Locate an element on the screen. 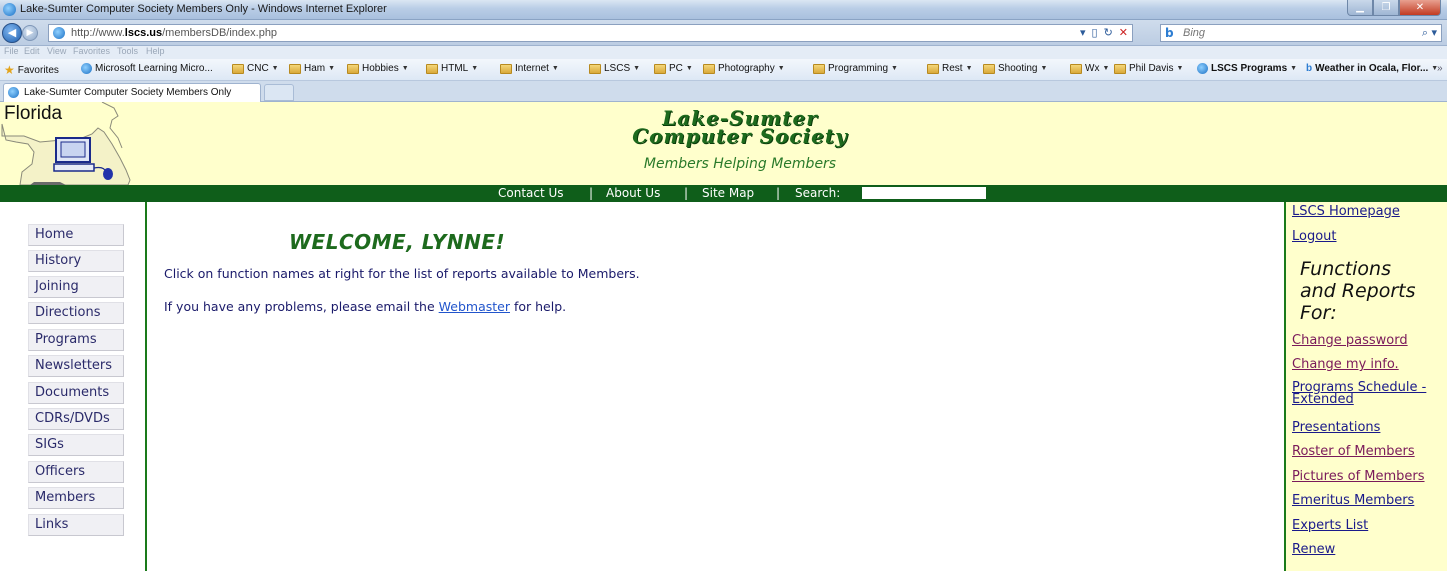  sidebar-item-sigs: SIGs is located at coordinates (76, 445).